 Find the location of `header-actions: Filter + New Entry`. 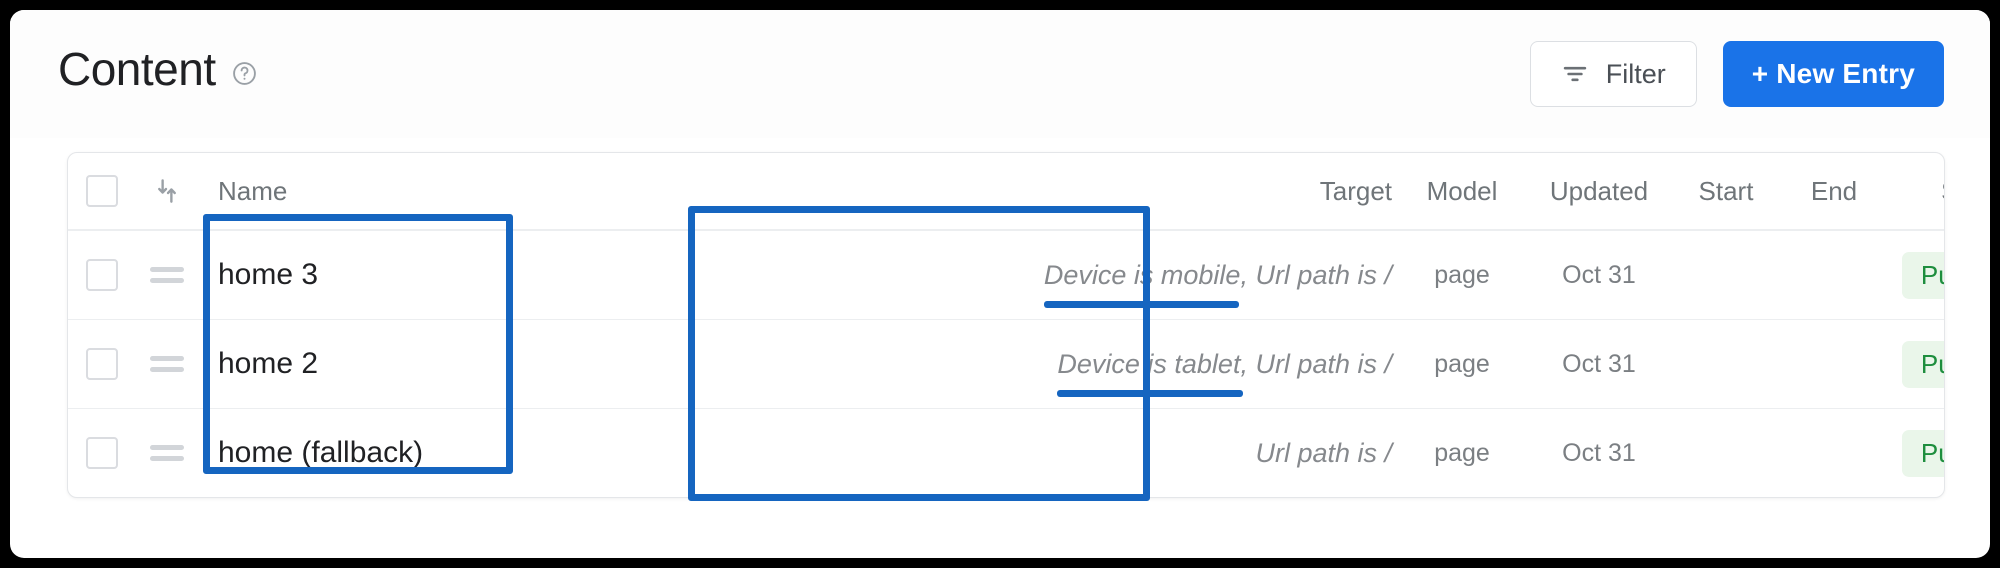

header-actions: Filter + New Entry is located at coordinates (1736, 74).